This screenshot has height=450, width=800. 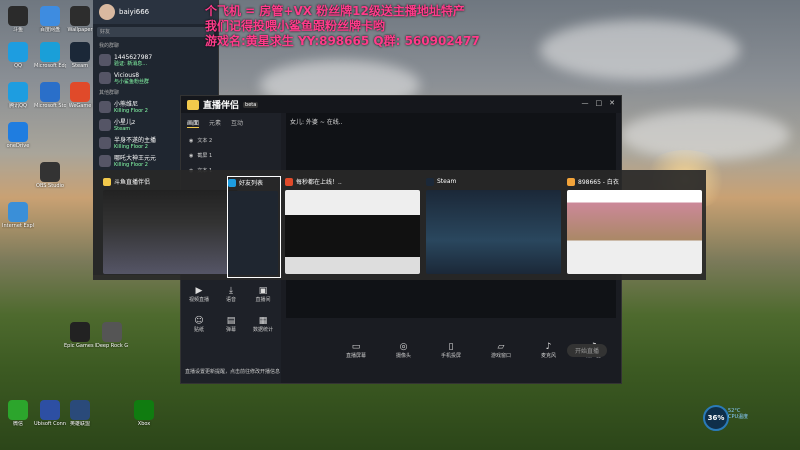 What do you see at coordinates (18, 132) in the screenshot?
I see `onedrive-icon` at bounding box center [18, 132].